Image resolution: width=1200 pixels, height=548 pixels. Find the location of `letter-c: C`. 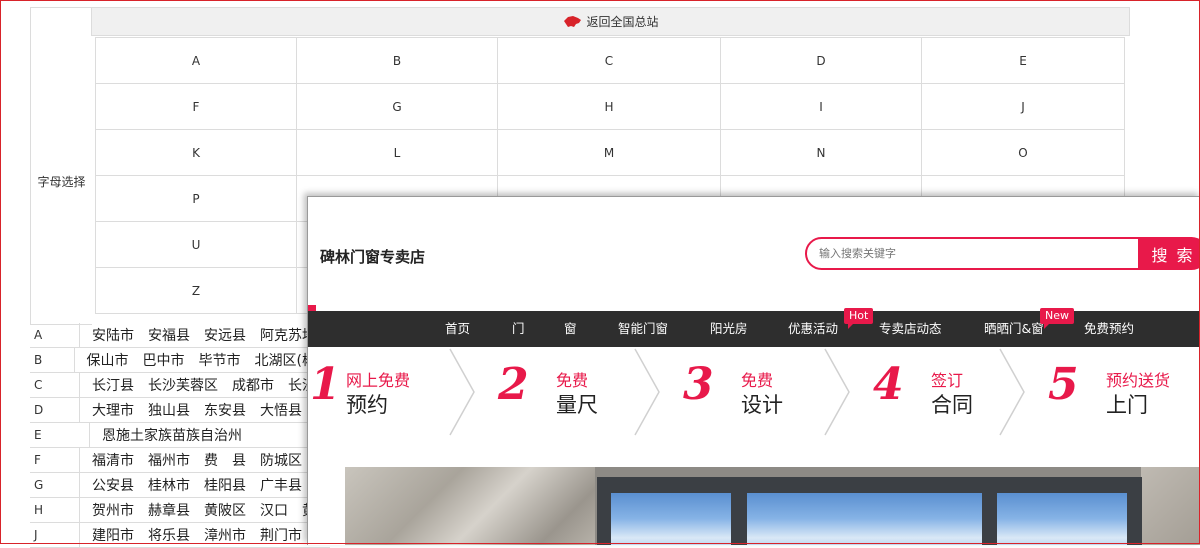

letter-c: C is located at coordinates (609, 60).